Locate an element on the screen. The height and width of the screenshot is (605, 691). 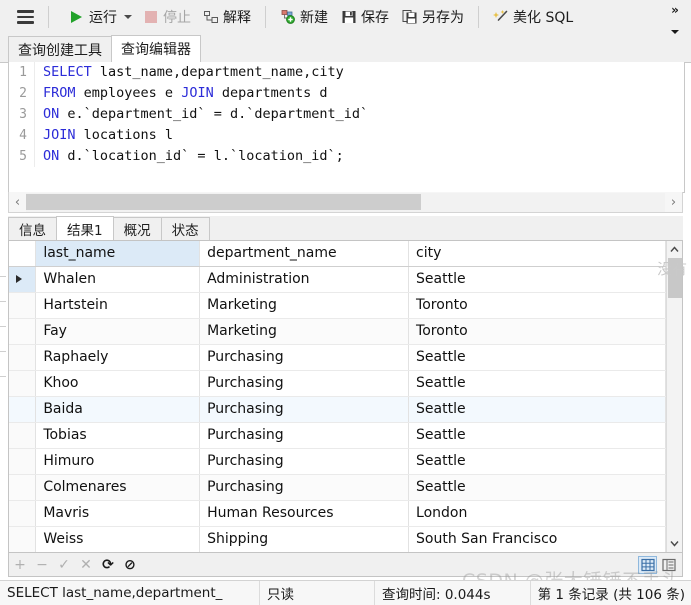
tab-result1: 结果1 is located at coordinates (85, 228).